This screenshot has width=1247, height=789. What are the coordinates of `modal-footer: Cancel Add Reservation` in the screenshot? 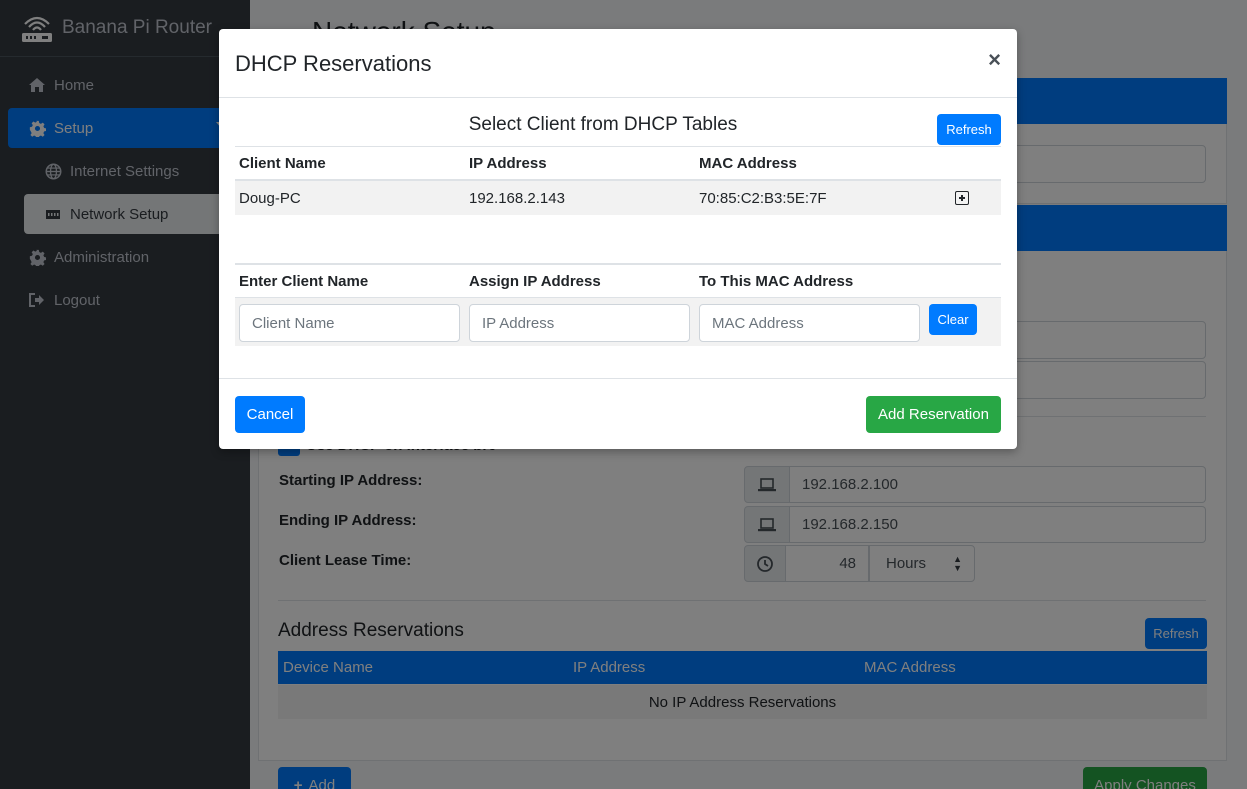 It's located at (618, 413).